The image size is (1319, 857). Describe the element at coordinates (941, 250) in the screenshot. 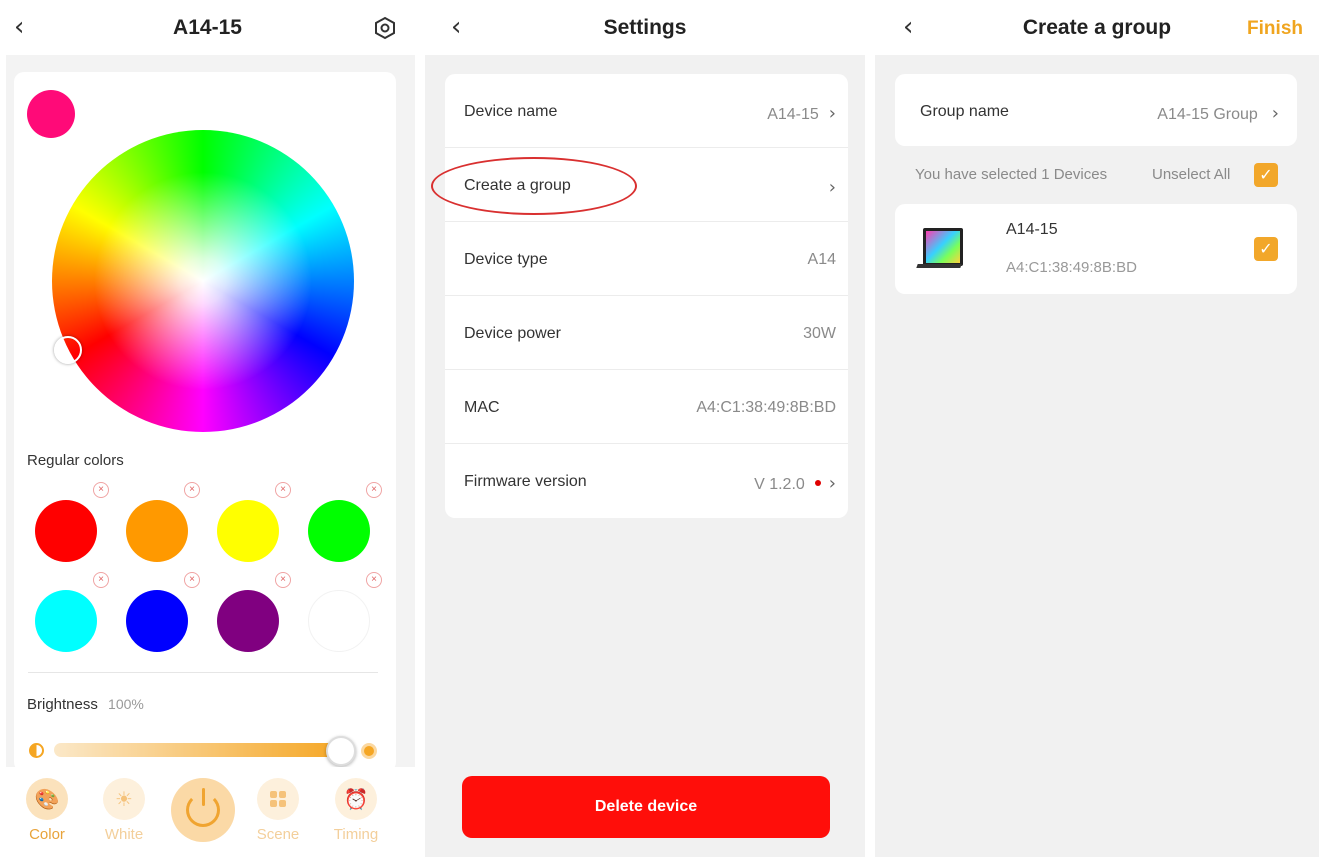

I see `device-thumbnail` at that location.